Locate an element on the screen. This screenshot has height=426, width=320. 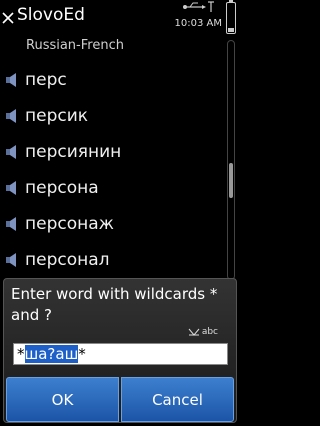
cancel-button: Cancel is located at coordinates (177, 399).